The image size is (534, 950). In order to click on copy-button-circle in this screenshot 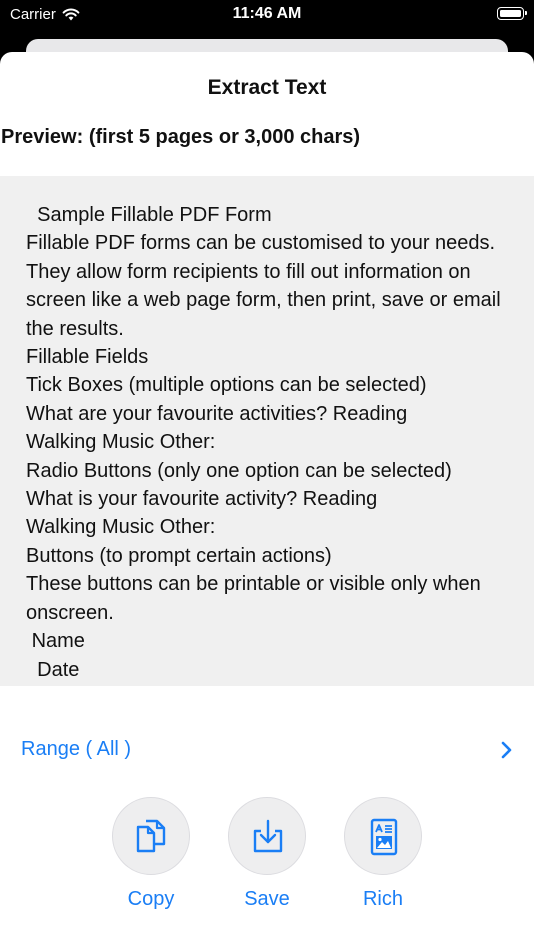, I will do `click(151, 836)`.